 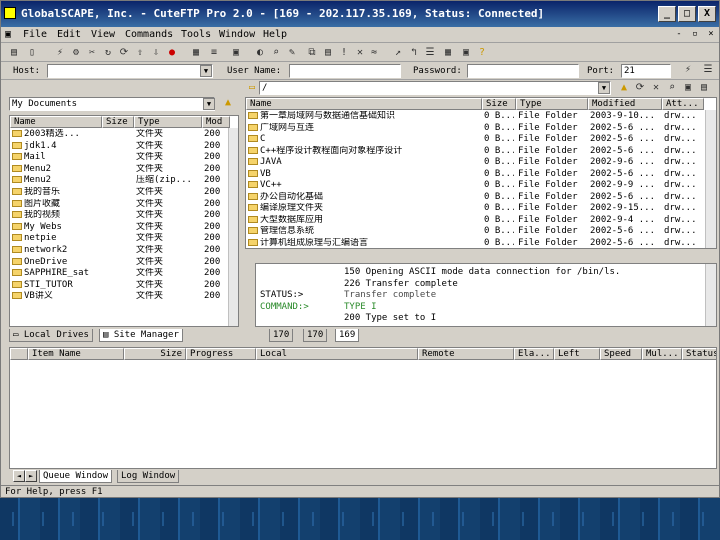 I want to click on paste-icon: ▤, so click(x=328, y=53).